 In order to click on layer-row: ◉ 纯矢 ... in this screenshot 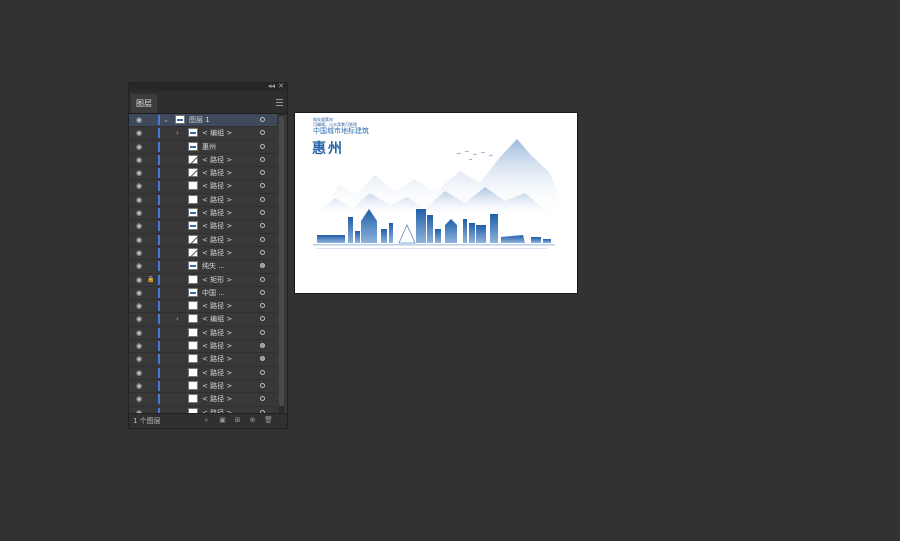, I will do `click(203, 267)`.